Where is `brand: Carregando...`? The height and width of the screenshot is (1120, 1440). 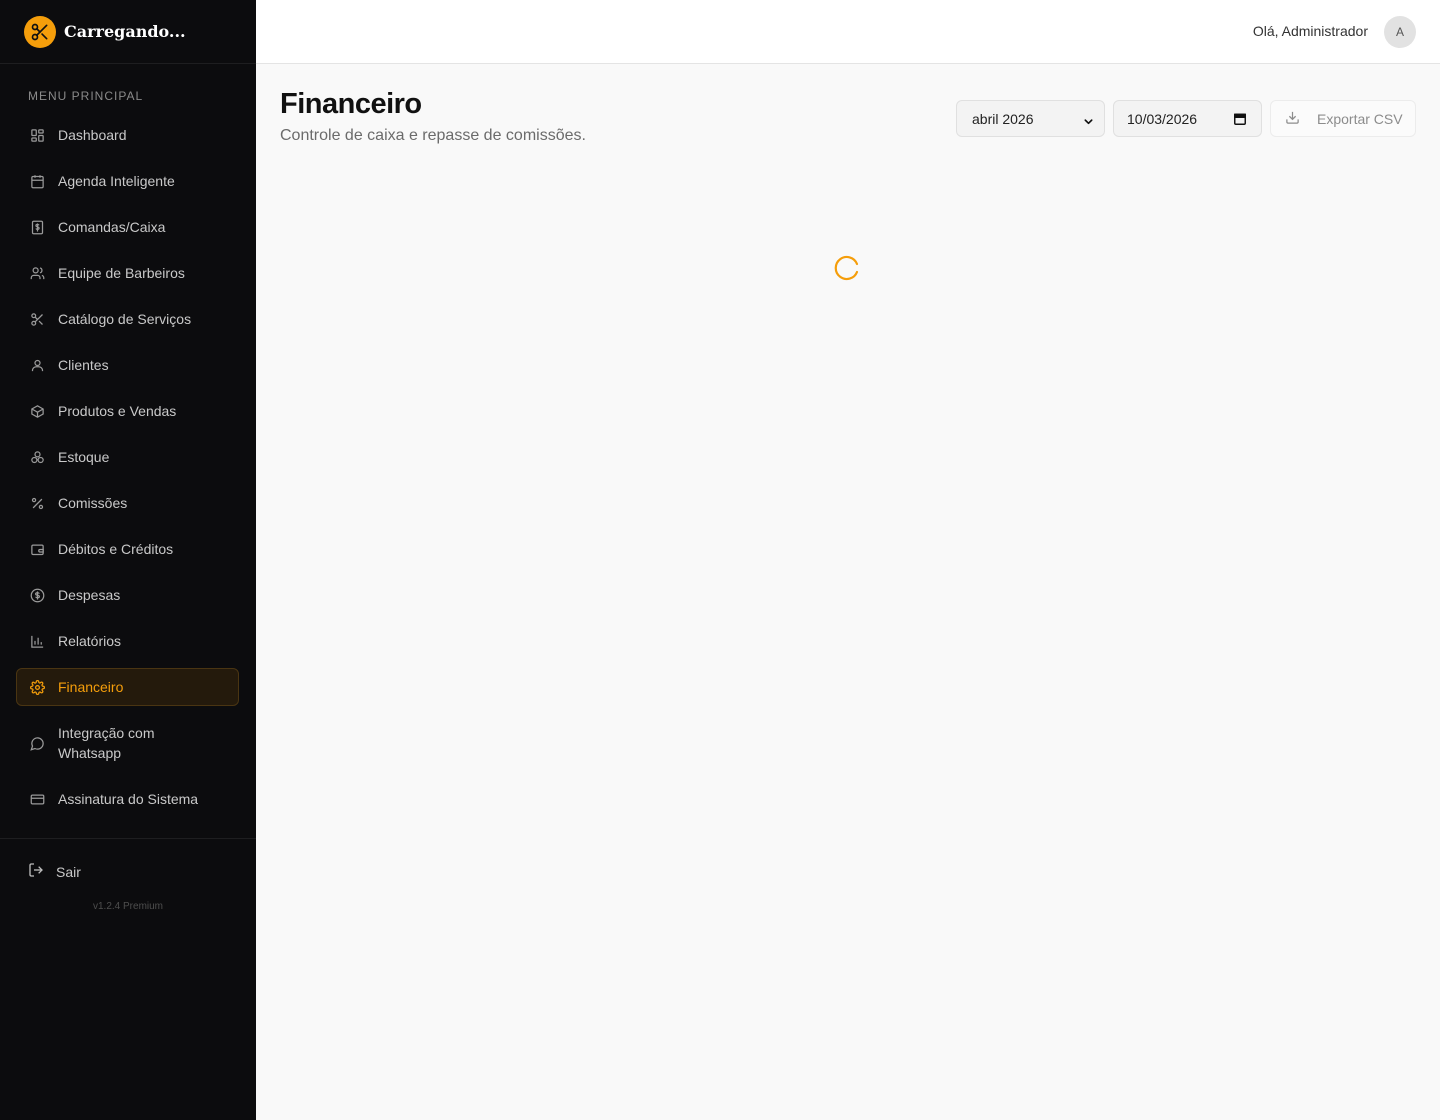 brand: Carregando... is located at coordinates (128, 32).